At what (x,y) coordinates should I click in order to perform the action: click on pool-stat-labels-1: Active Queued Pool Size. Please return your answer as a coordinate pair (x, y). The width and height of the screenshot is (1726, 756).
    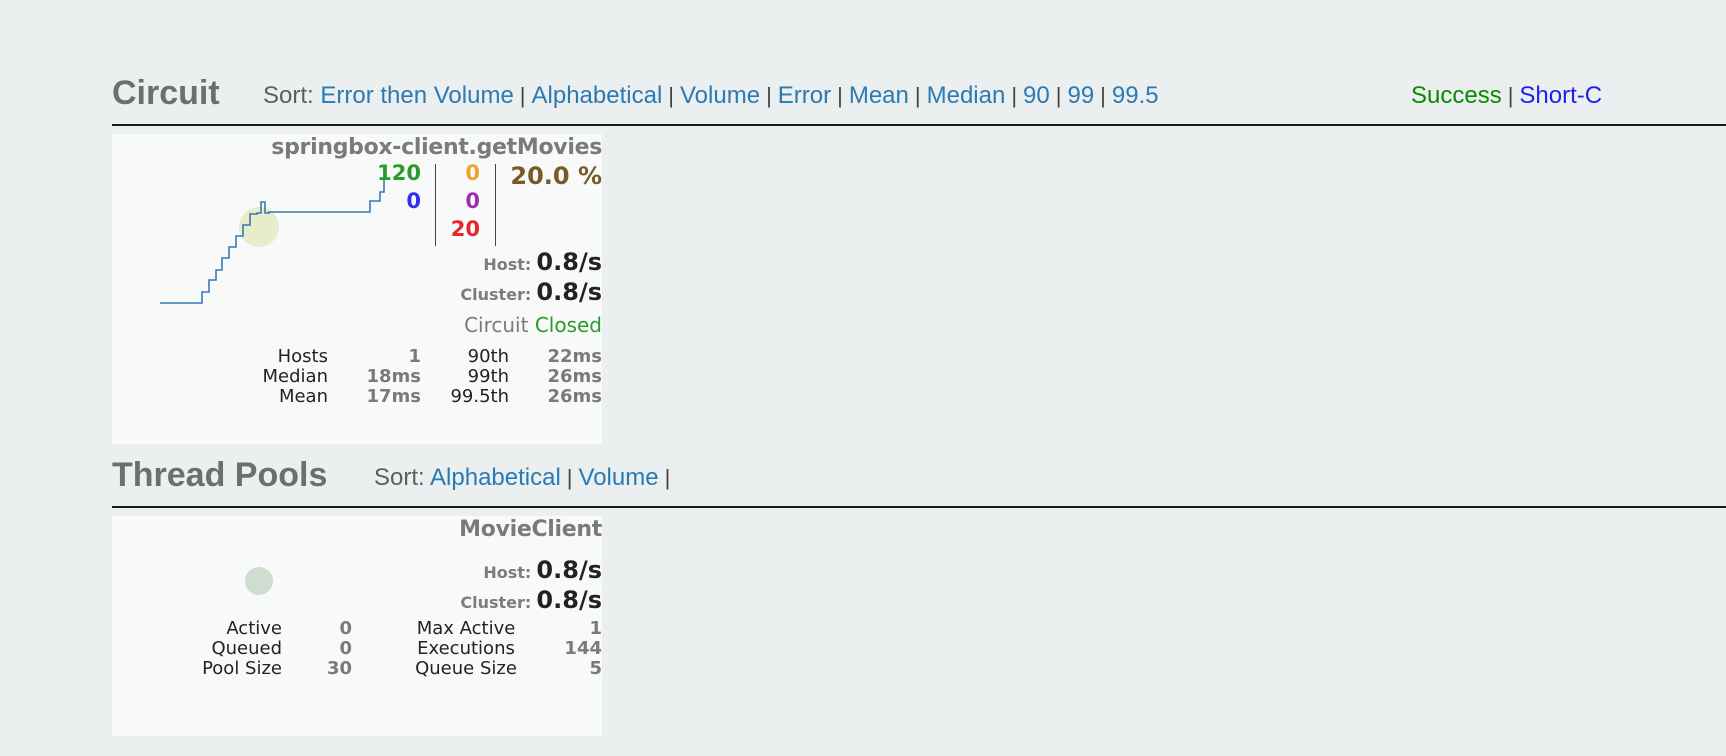
    Looking at the image, I should click on (242, 649).